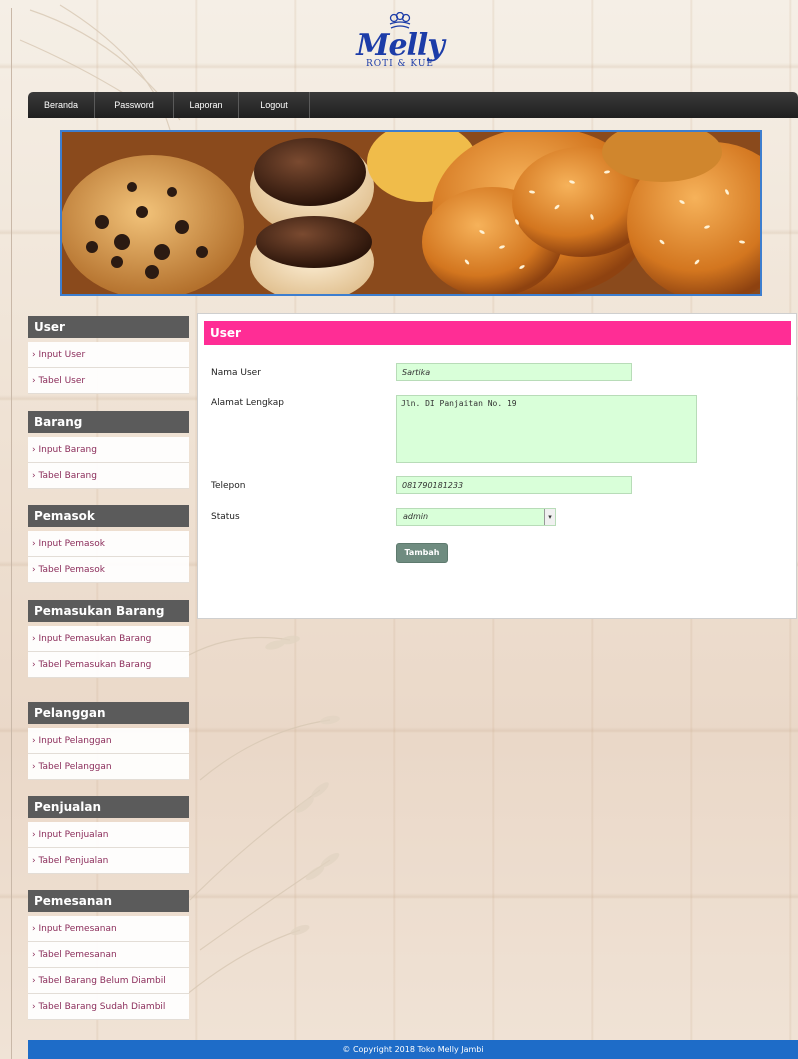  Describe the element at coordinates (108, 1007) in the screenshot. I see `sidebar-item-tabel-barang-sudah-diambil: › Tabel Barang Sudah Diambil` at that location.